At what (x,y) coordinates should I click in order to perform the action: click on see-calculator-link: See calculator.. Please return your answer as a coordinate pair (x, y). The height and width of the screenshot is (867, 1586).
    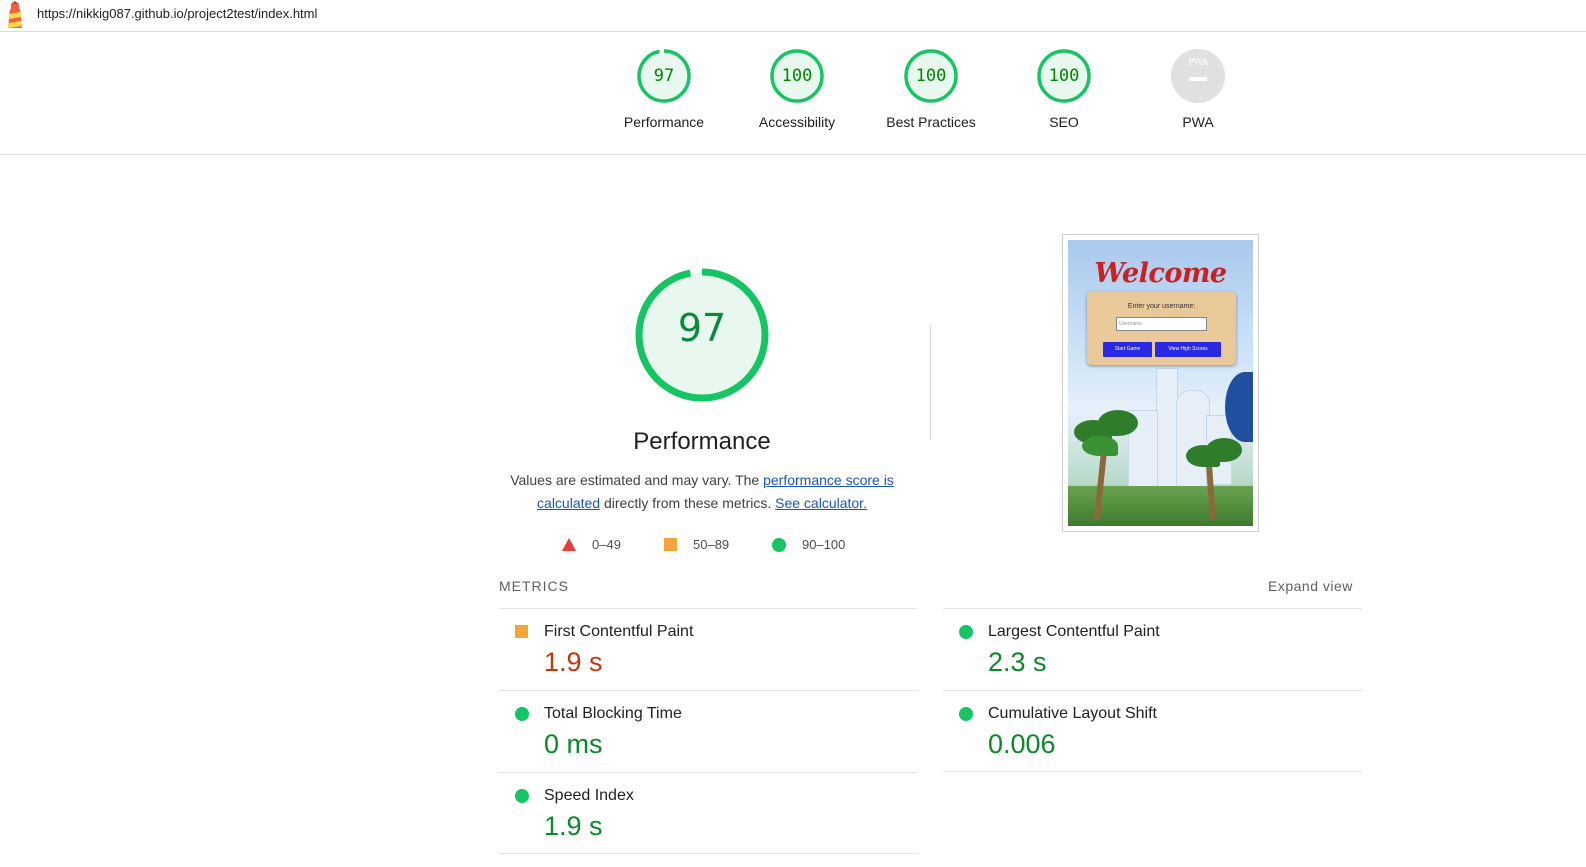
    Looking at the image, I should click on (821, 503).